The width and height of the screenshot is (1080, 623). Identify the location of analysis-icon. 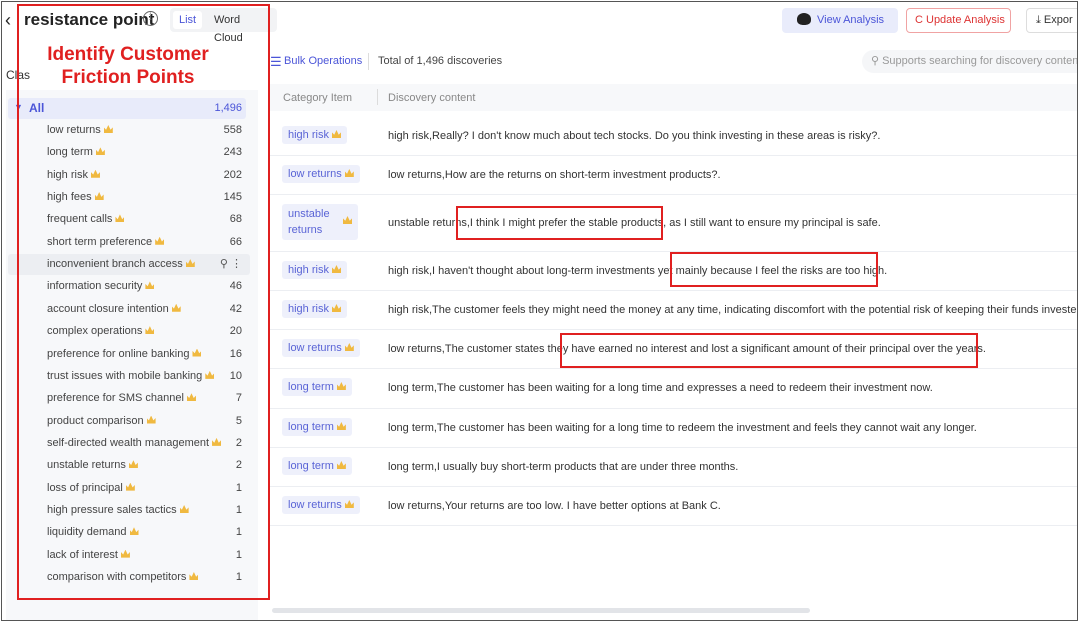
(804, 19).